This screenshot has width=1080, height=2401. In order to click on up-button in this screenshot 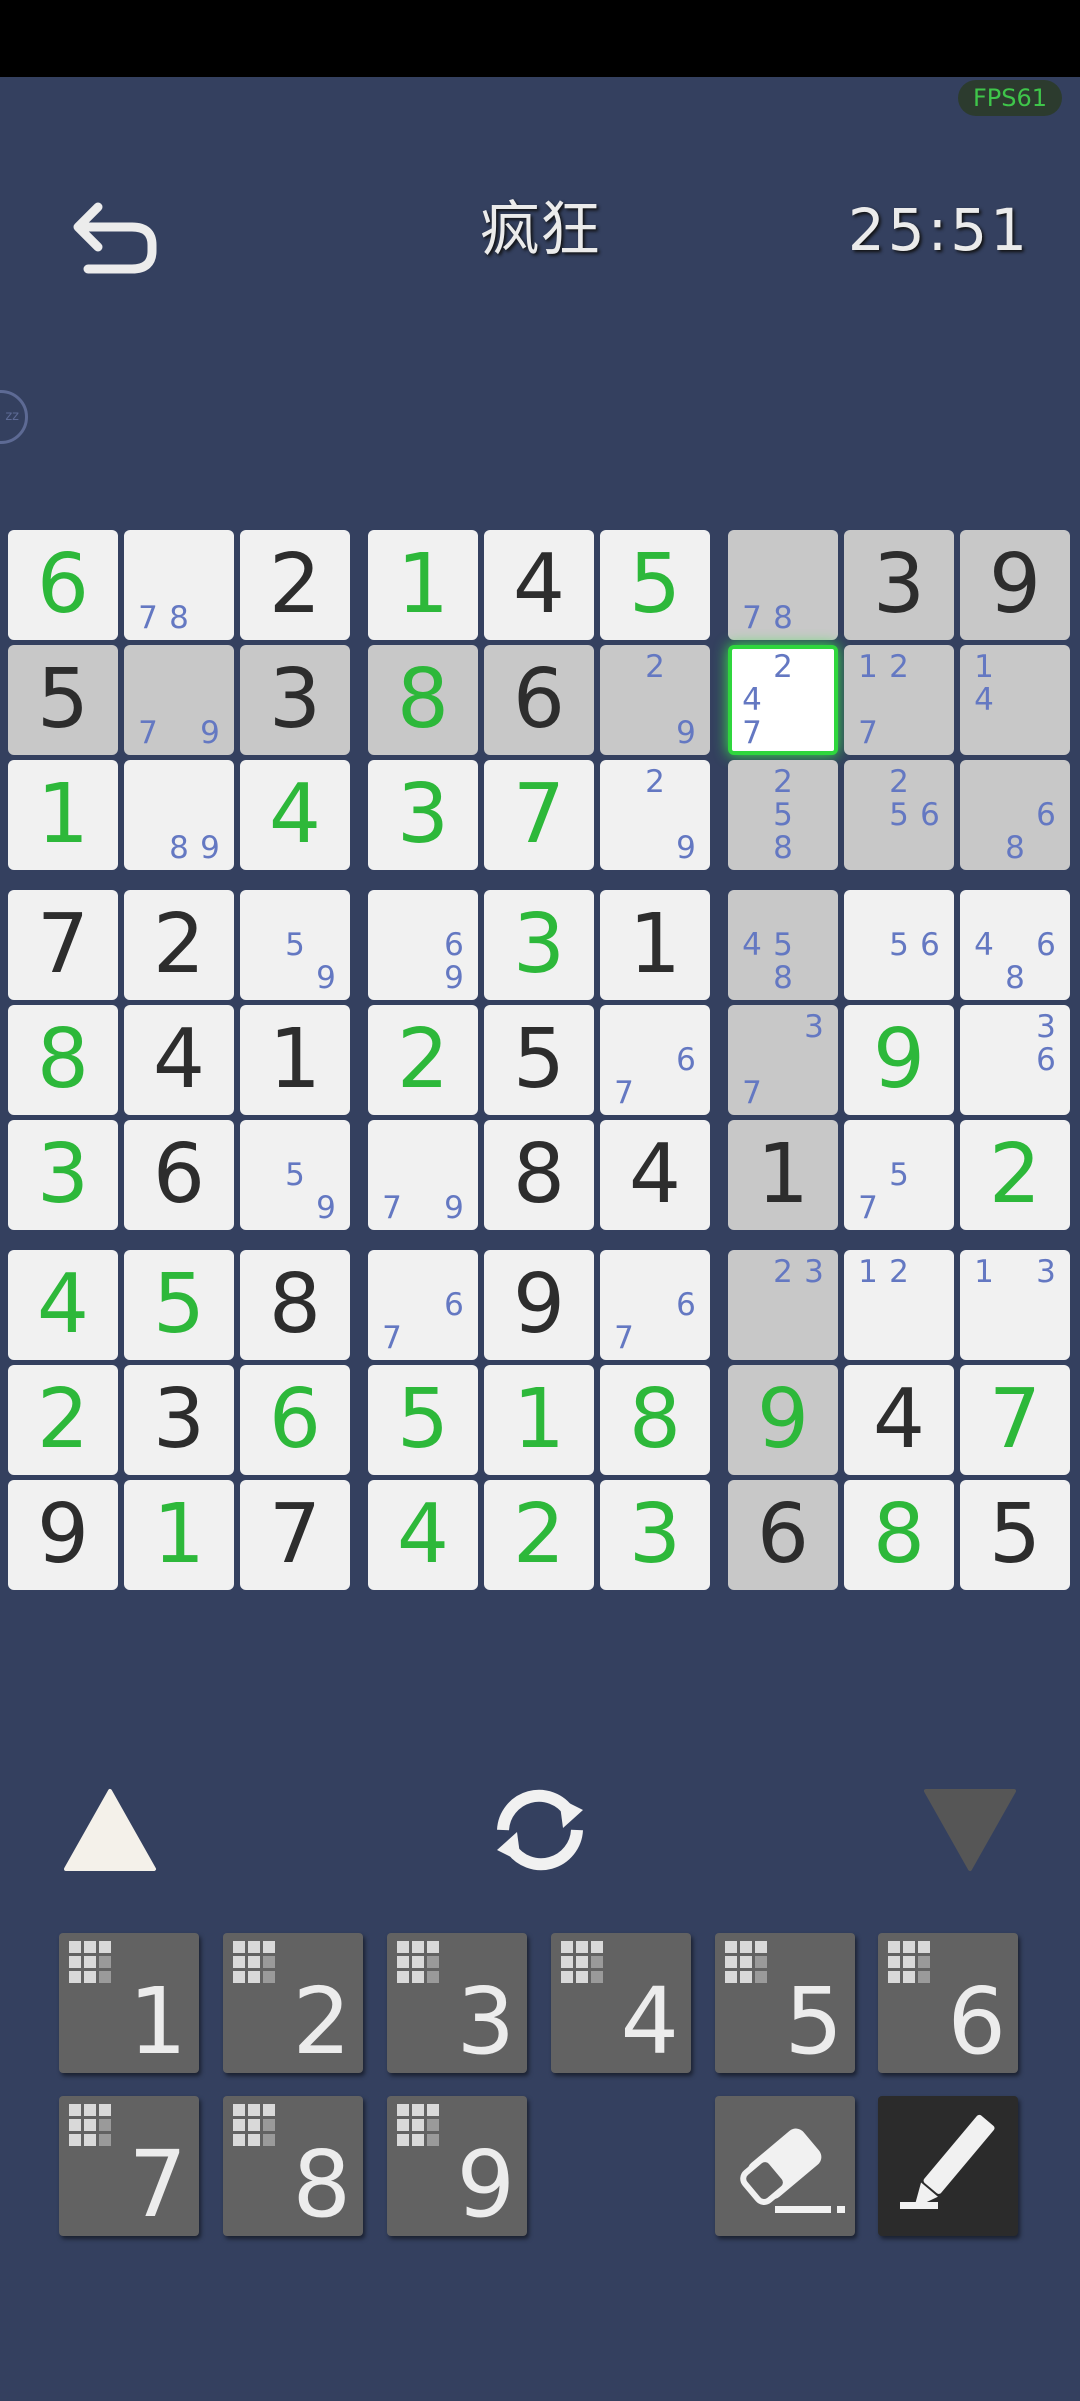, I will do `click(110, 1832)`.